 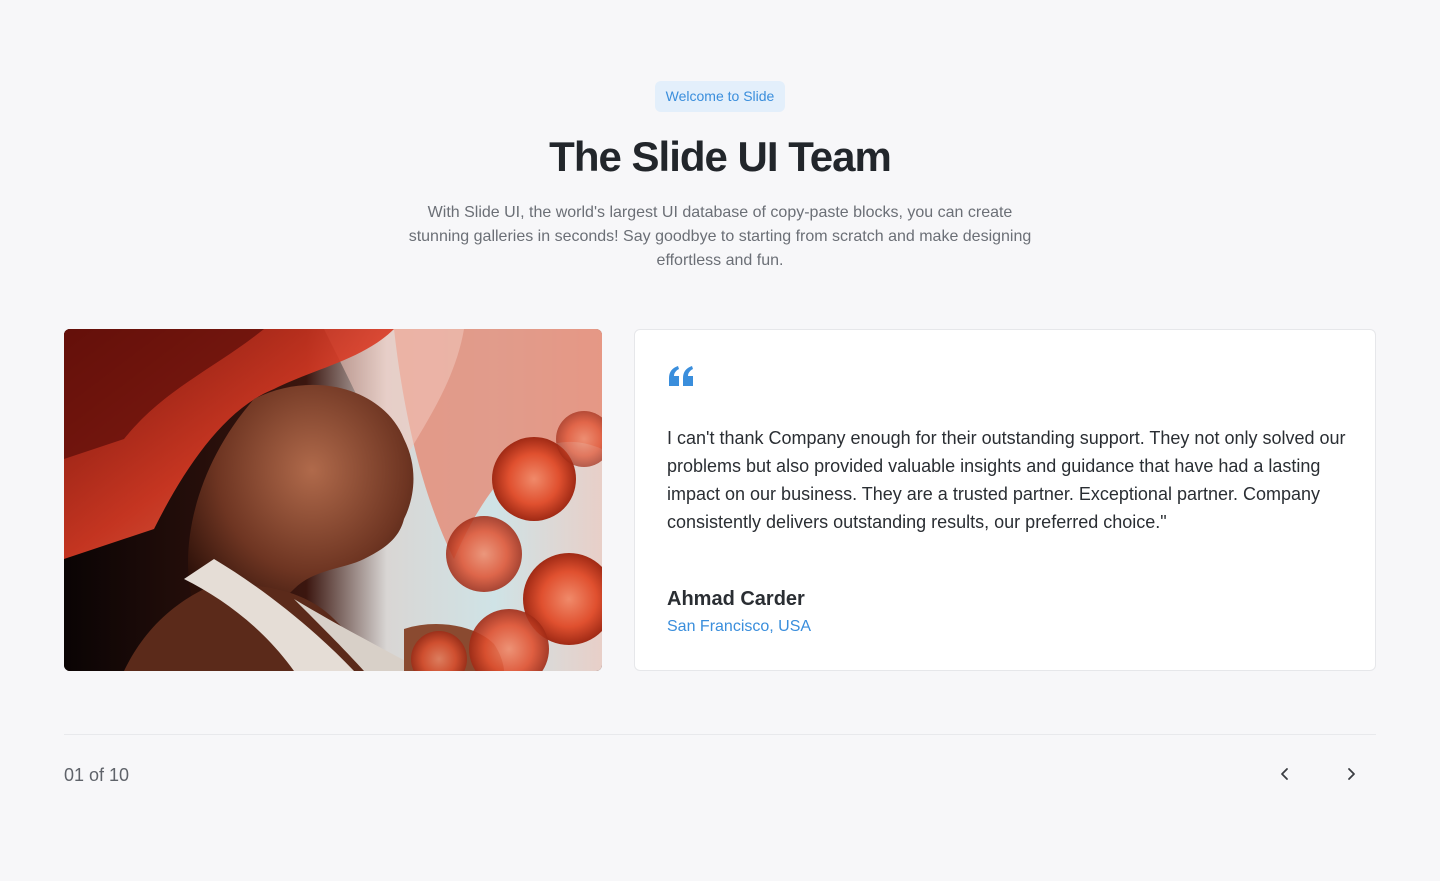 I want to click on testimonial-photo, so click(x=333, y=500).